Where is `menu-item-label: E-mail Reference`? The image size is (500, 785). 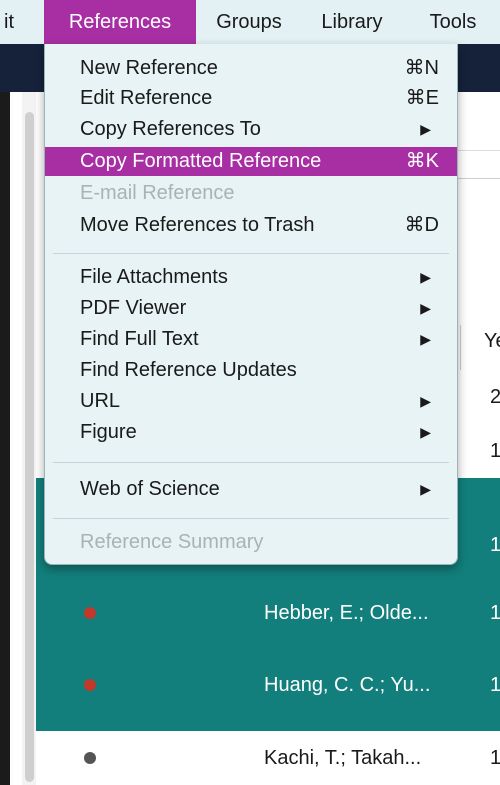 menu-item-label: E-mail Reference is located at coordinates (157, 193).